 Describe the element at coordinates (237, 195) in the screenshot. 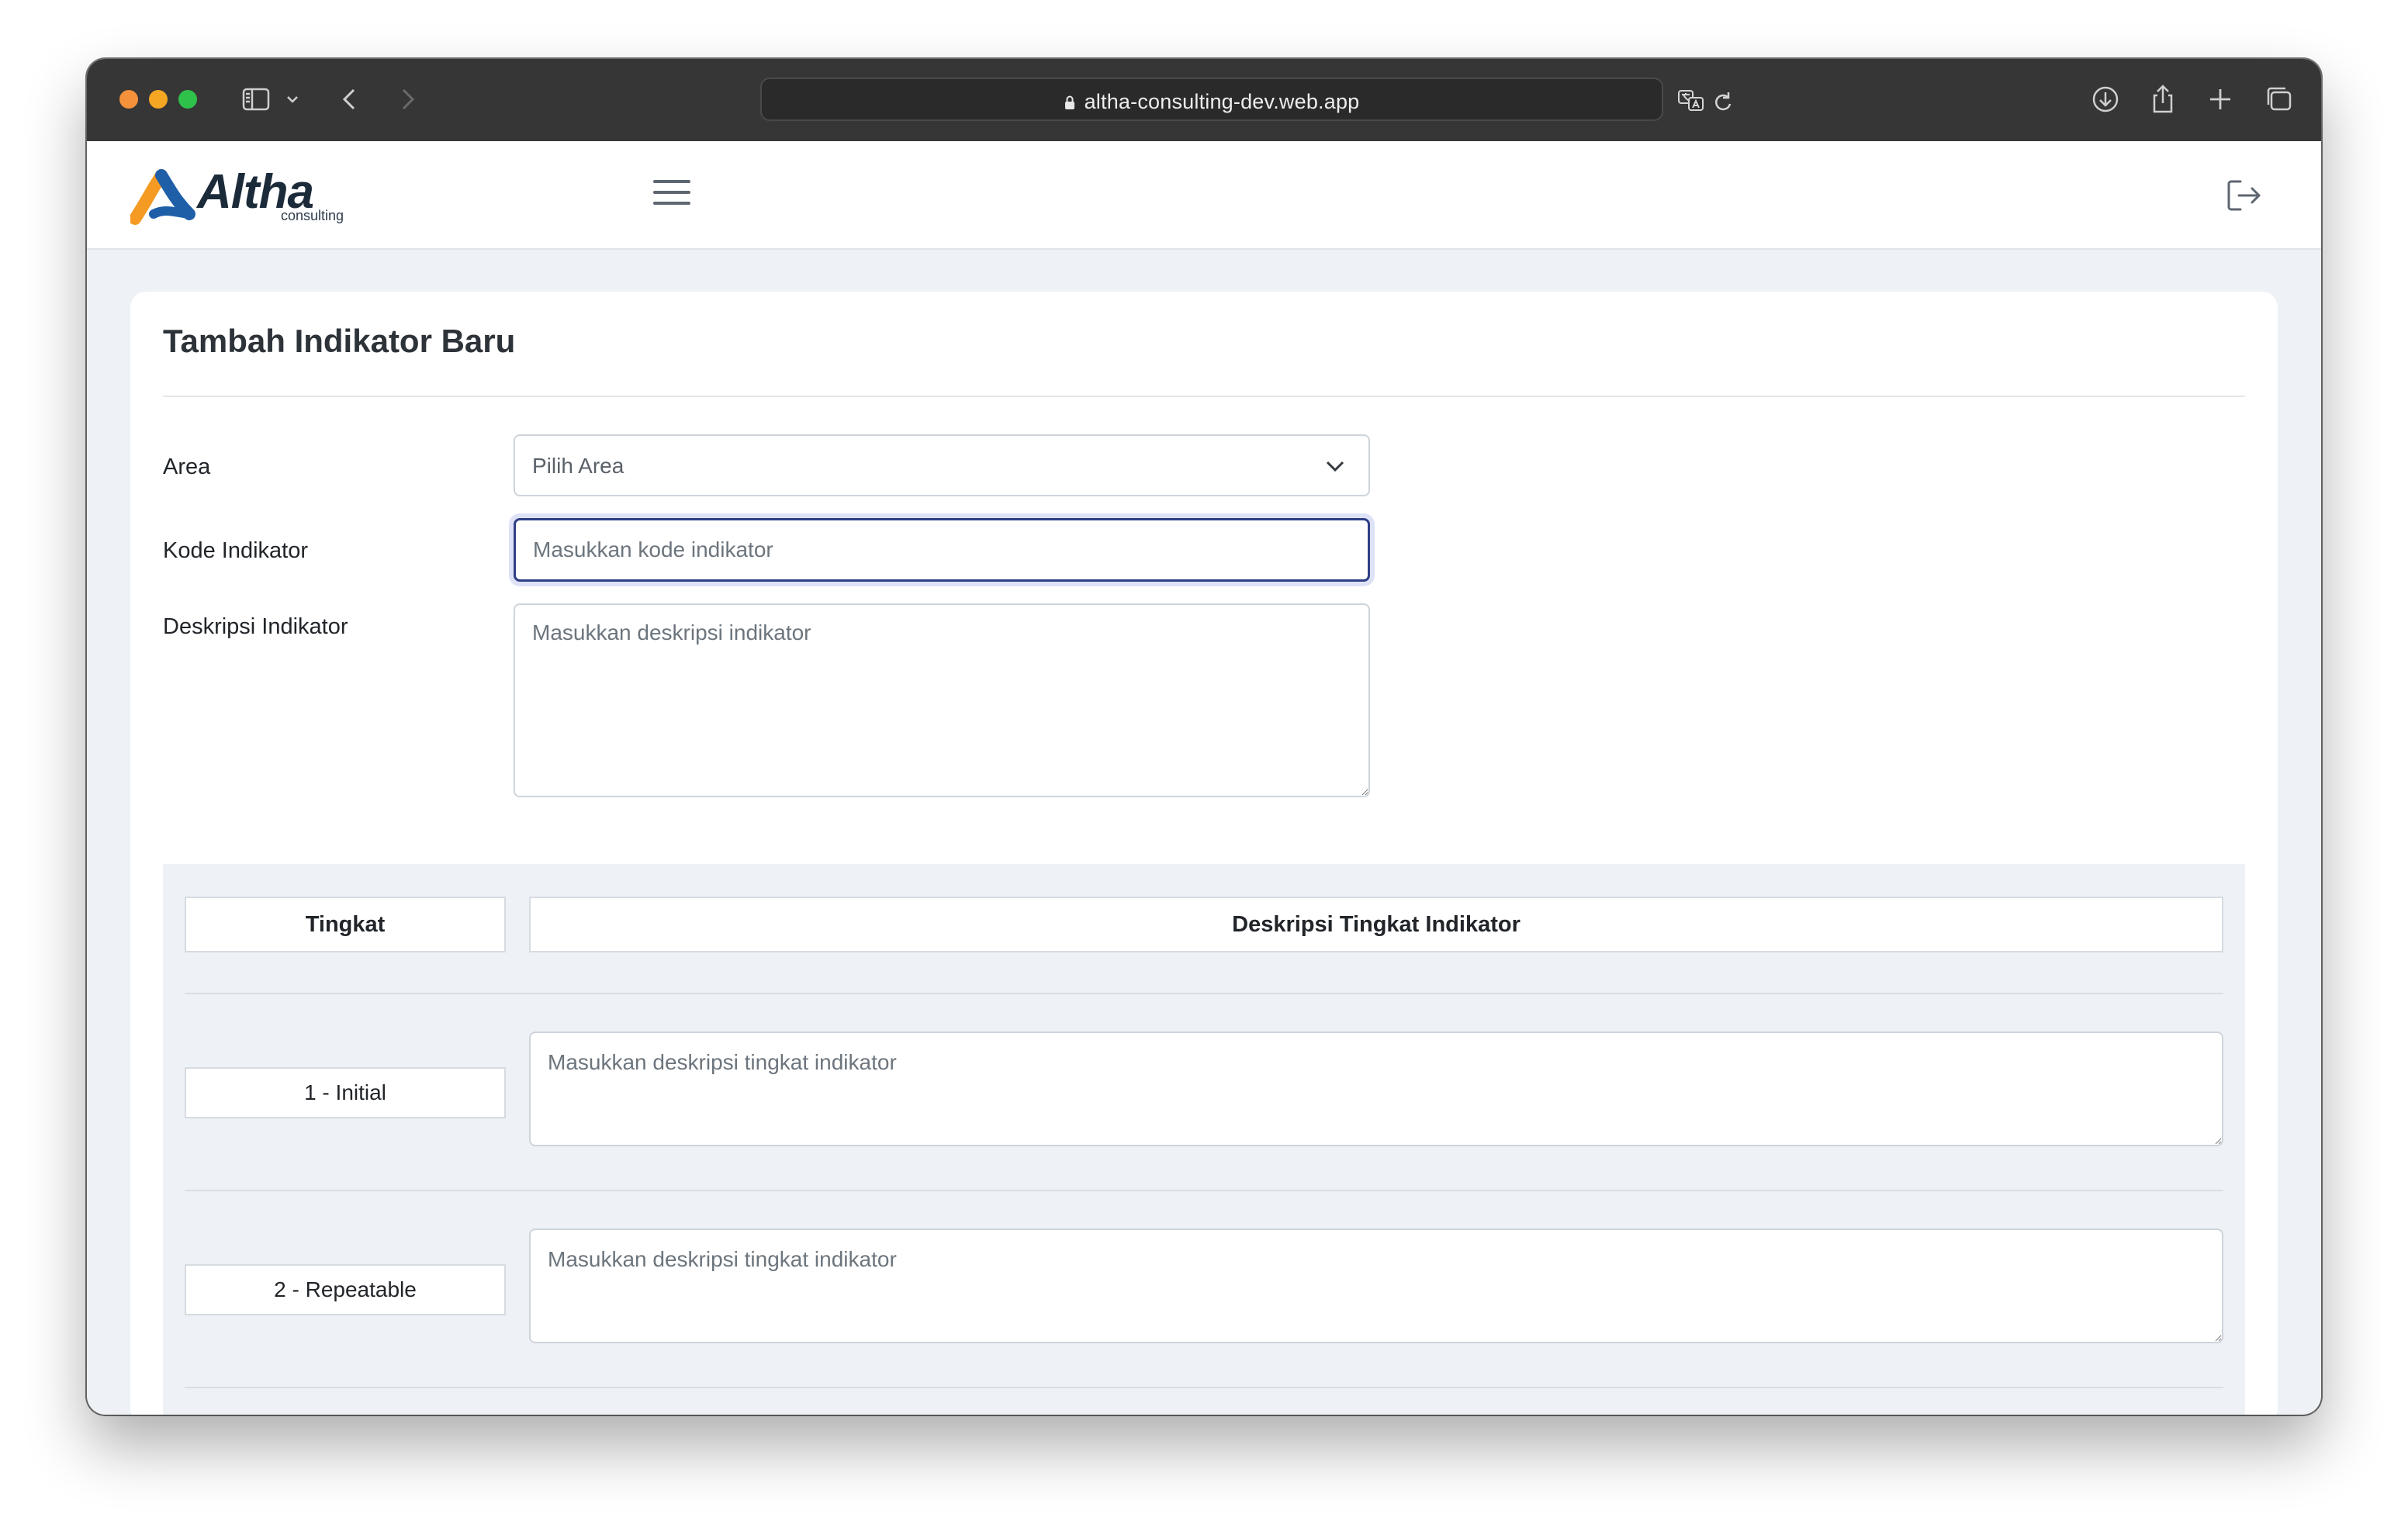

I see `altha-logo: Altha consulting` at that location.